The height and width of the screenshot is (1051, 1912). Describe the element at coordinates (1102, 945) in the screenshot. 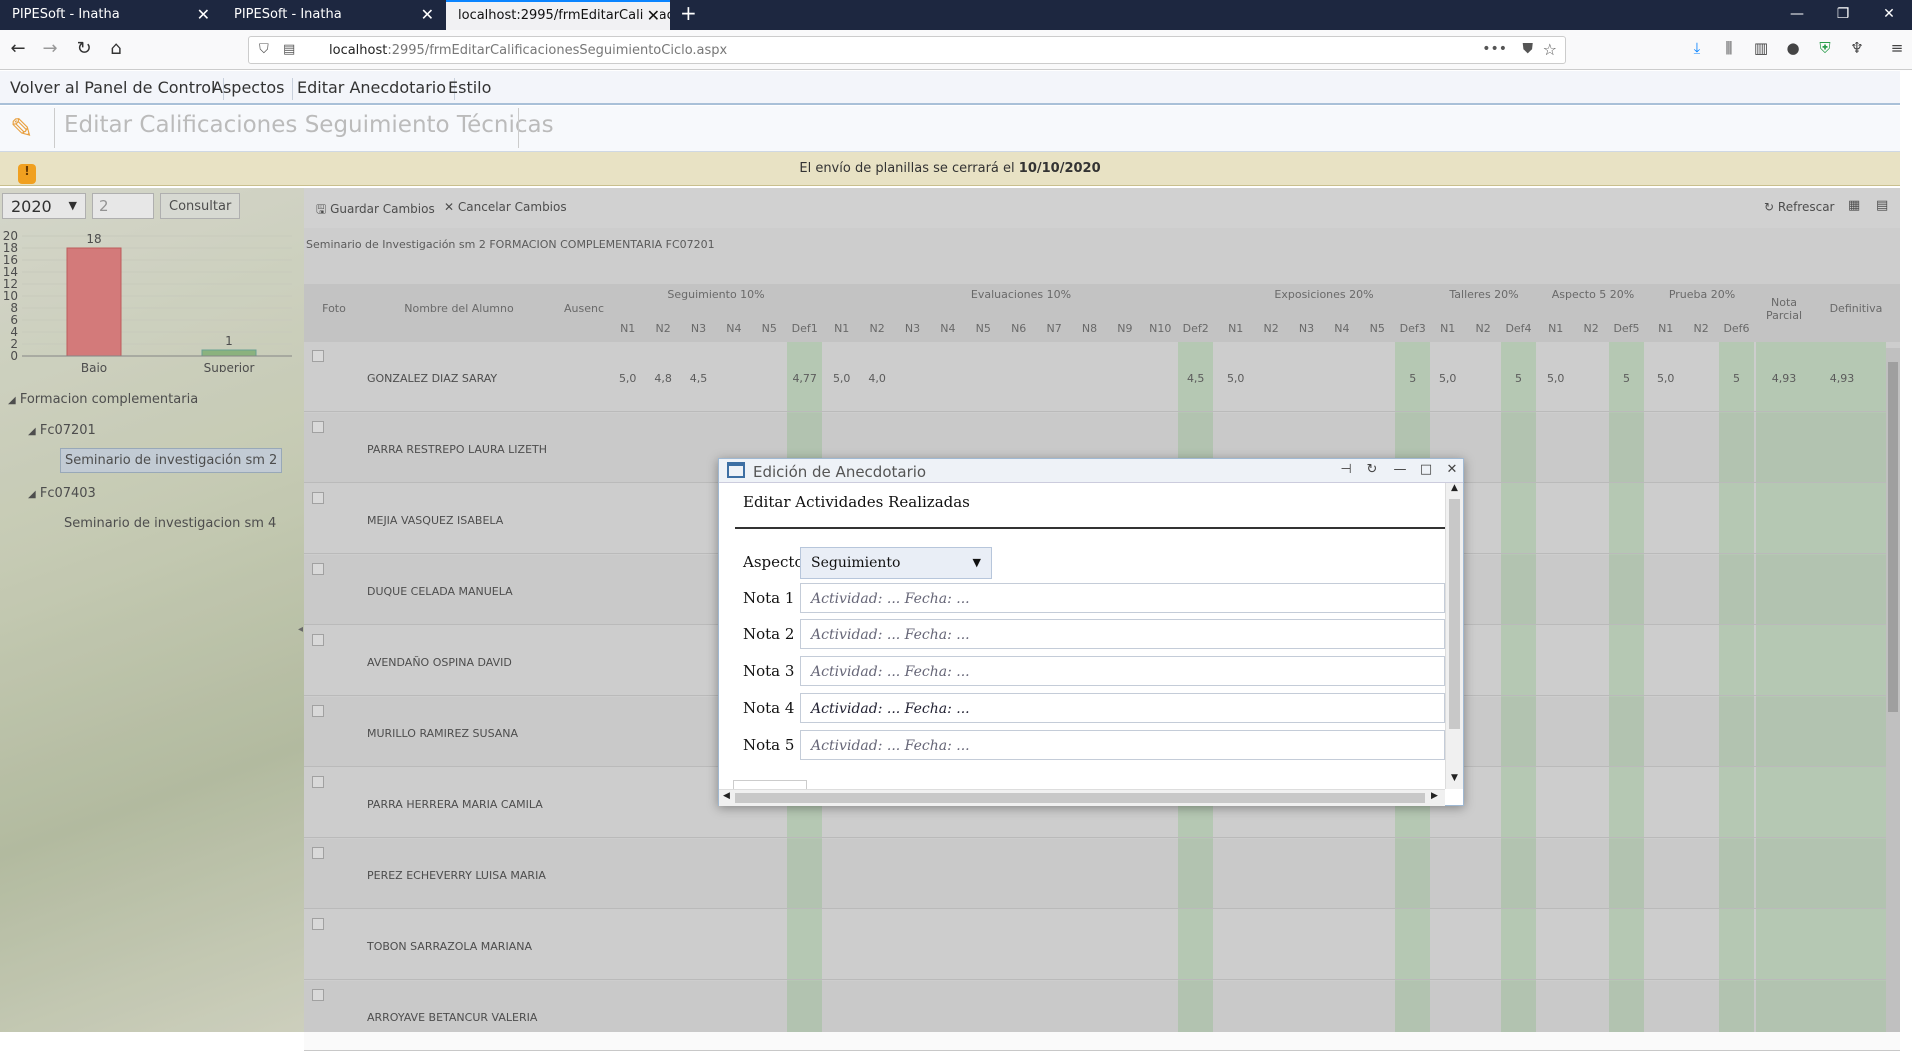

I see `table-row: TOBON SARRAZOLA MARIANA` at that location.